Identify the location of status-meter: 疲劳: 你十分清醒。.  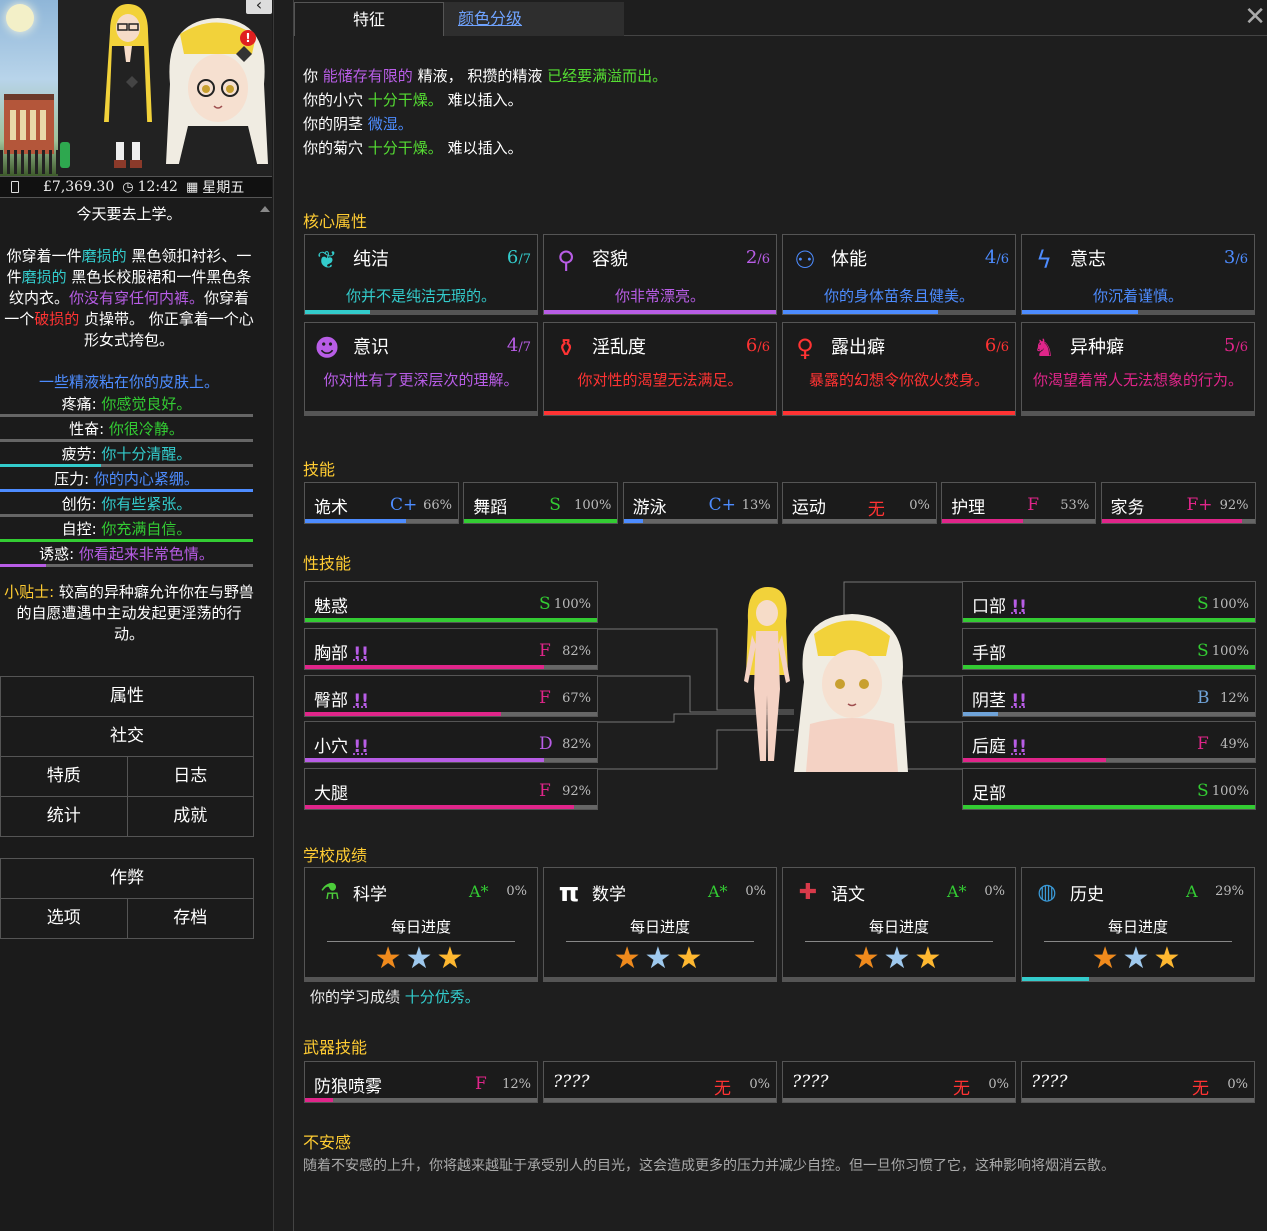
(126, 455).